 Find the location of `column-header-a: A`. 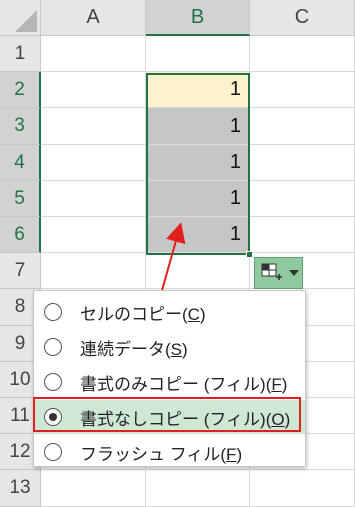

column-header-a: A is located at coordinates (93, 18).